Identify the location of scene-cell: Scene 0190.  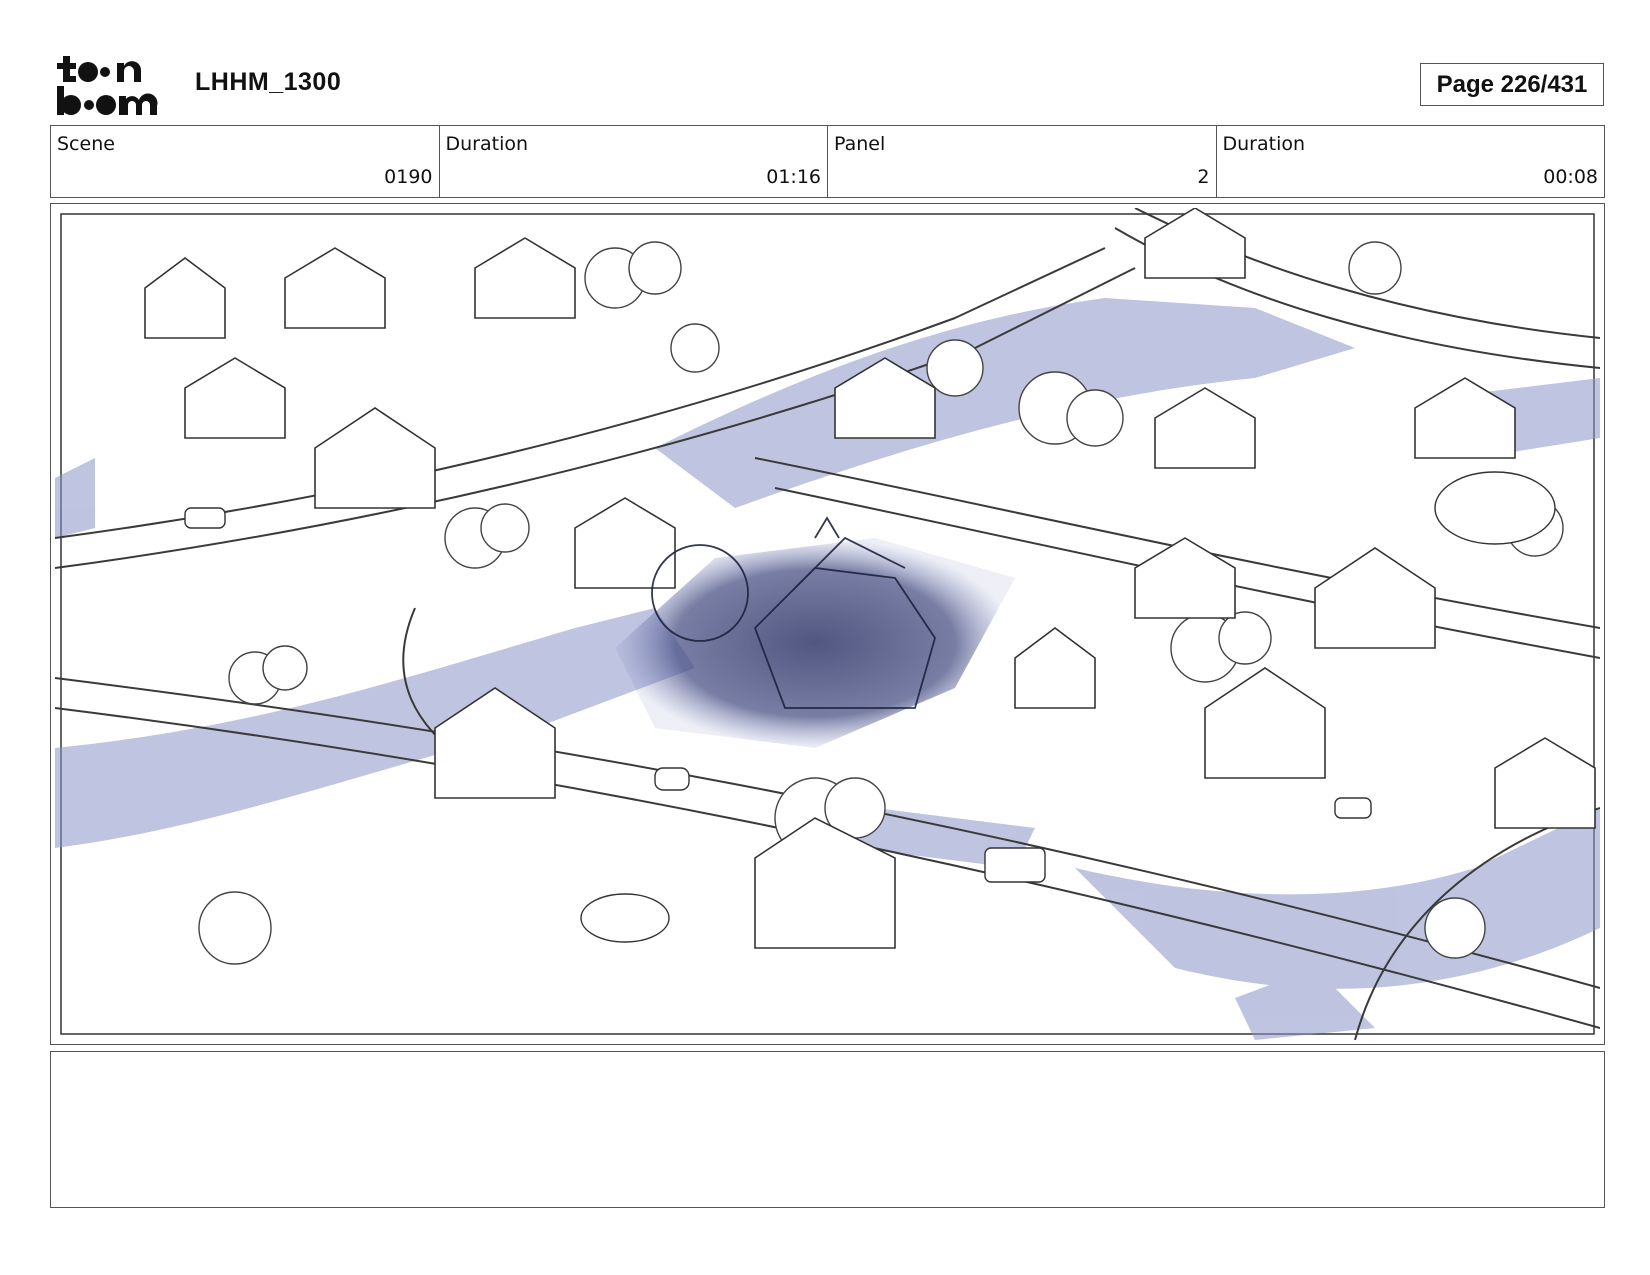
(245, 161).